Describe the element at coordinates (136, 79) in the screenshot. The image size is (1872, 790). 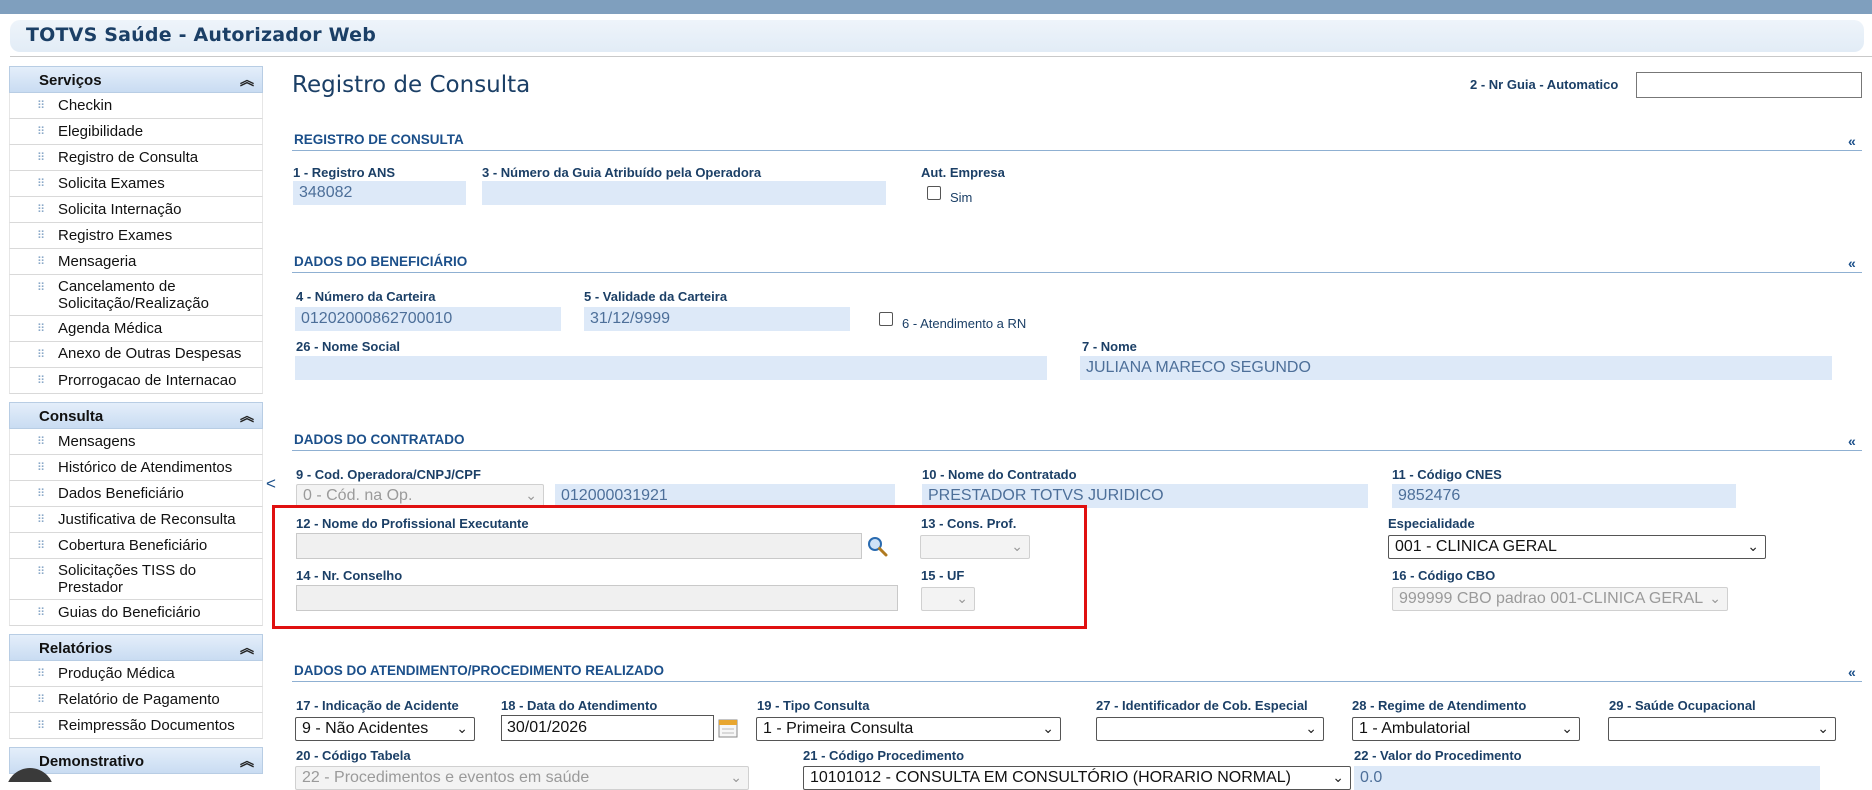
I see `menu-header-servicos: Serviços ︽` at that location.